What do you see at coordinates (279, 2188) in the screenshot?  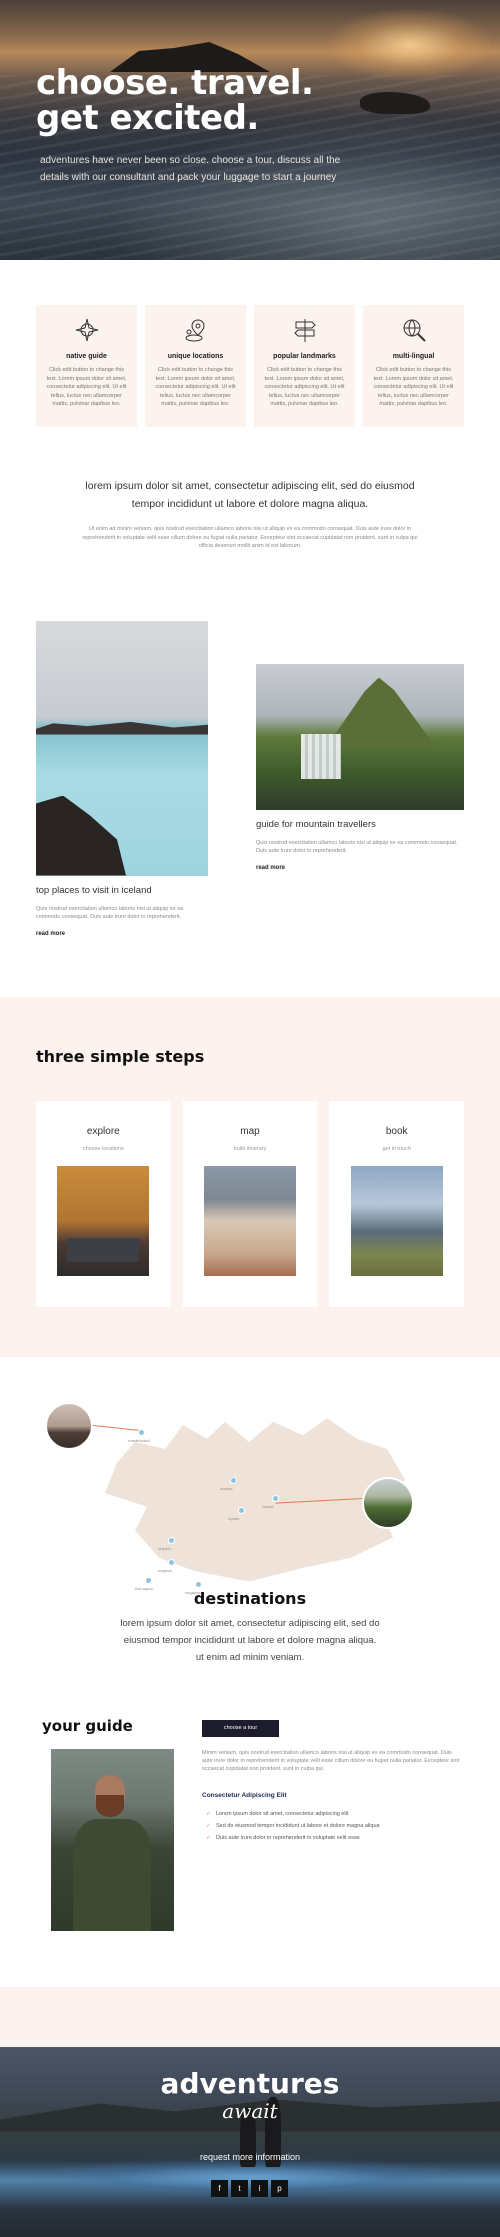 I see `pinterest-icon: p` at bounding box center [279, 2188].